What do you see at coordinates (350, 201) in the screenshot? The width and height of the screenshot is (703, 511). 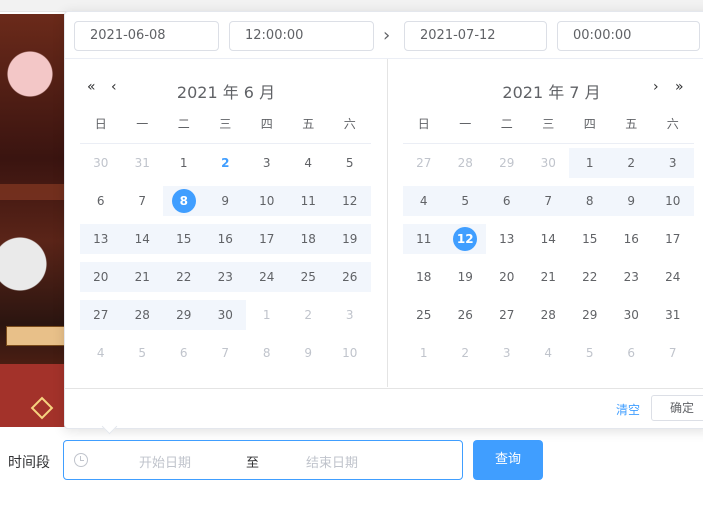 I see `day-cell: 12` at bounding box center [350, 201].